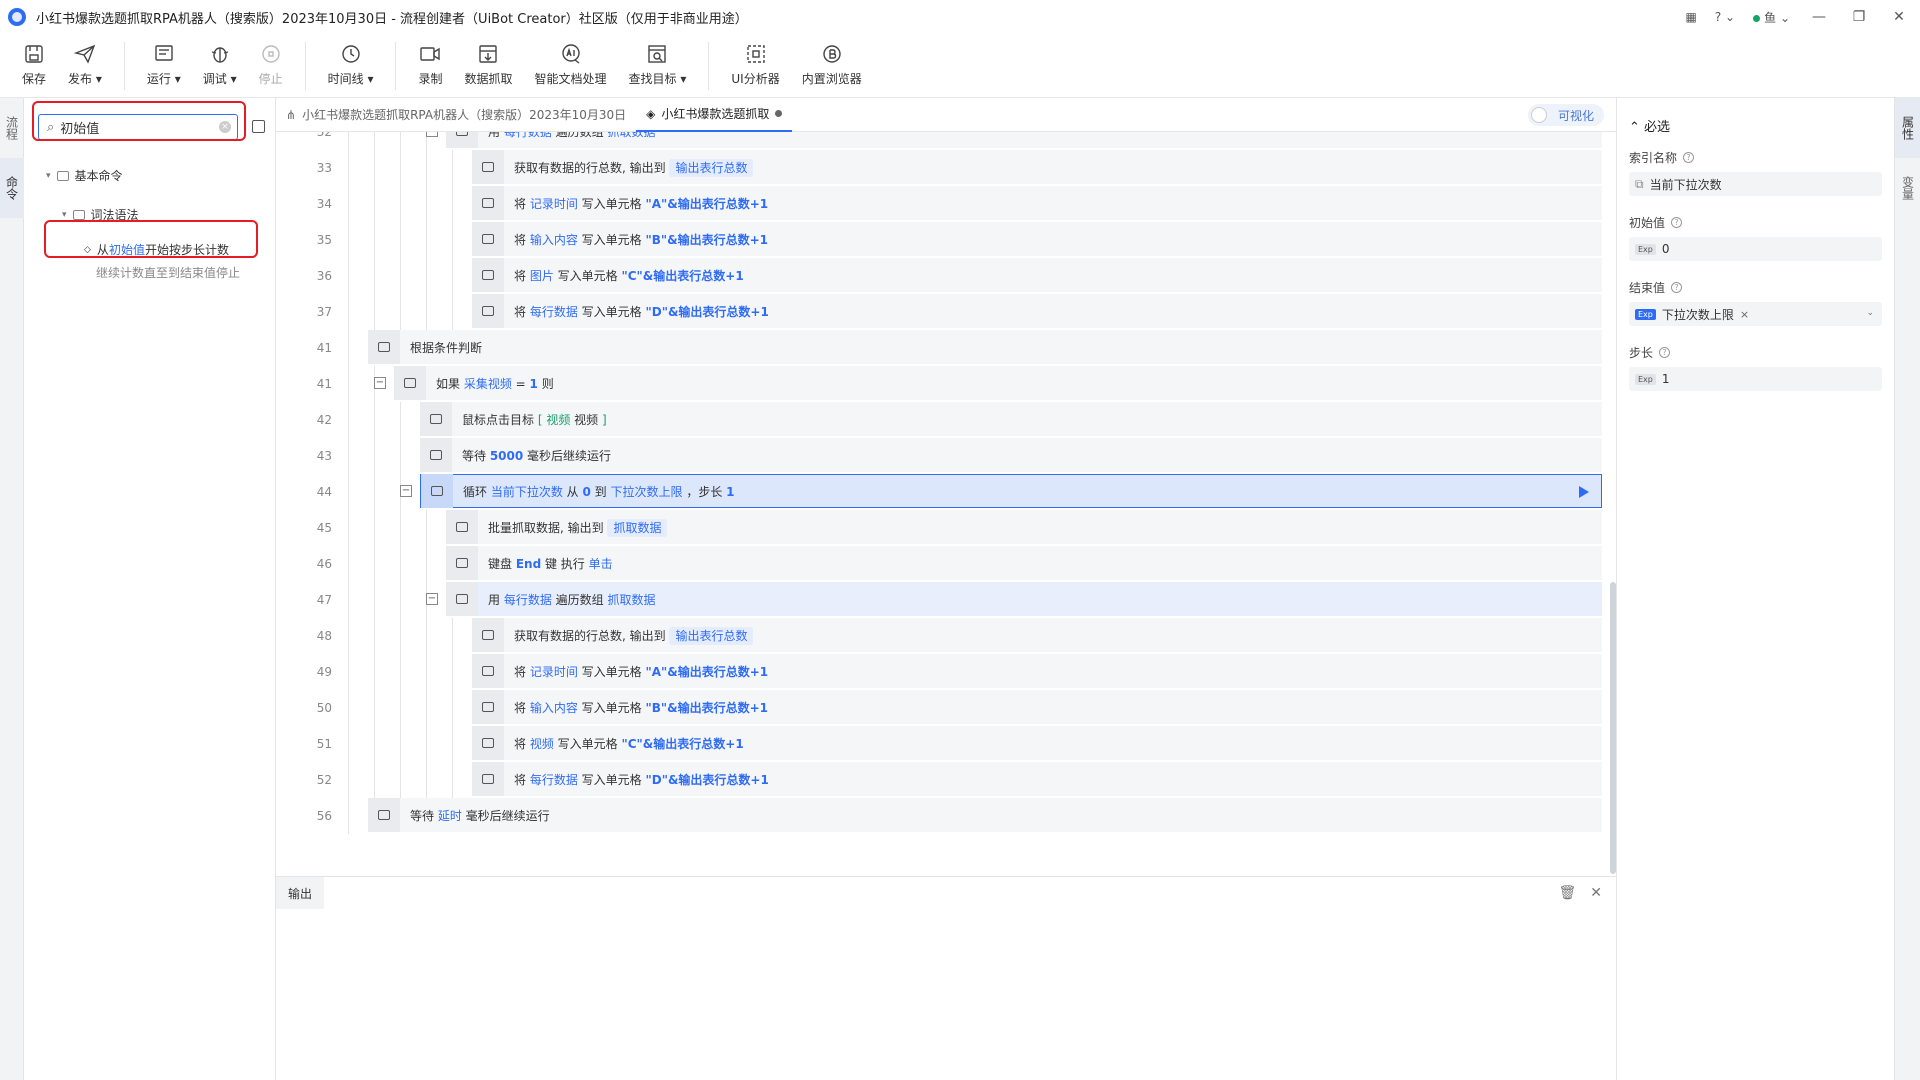 The width and height of the screenshot is (1920, 1080). Describe the element at coordinates (1024, 563) in the screenshot. I see `command-block: 键盘 End 键 执行 单击` at that location.